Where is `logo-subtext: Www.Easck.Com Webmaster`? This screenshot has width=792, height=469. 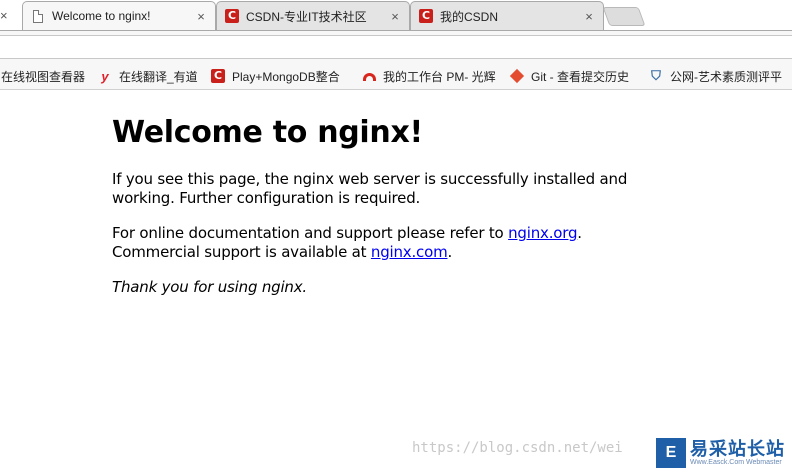
logo-subtext: Www.Easck.Com Webmaster is located at coordinates (736, 462).